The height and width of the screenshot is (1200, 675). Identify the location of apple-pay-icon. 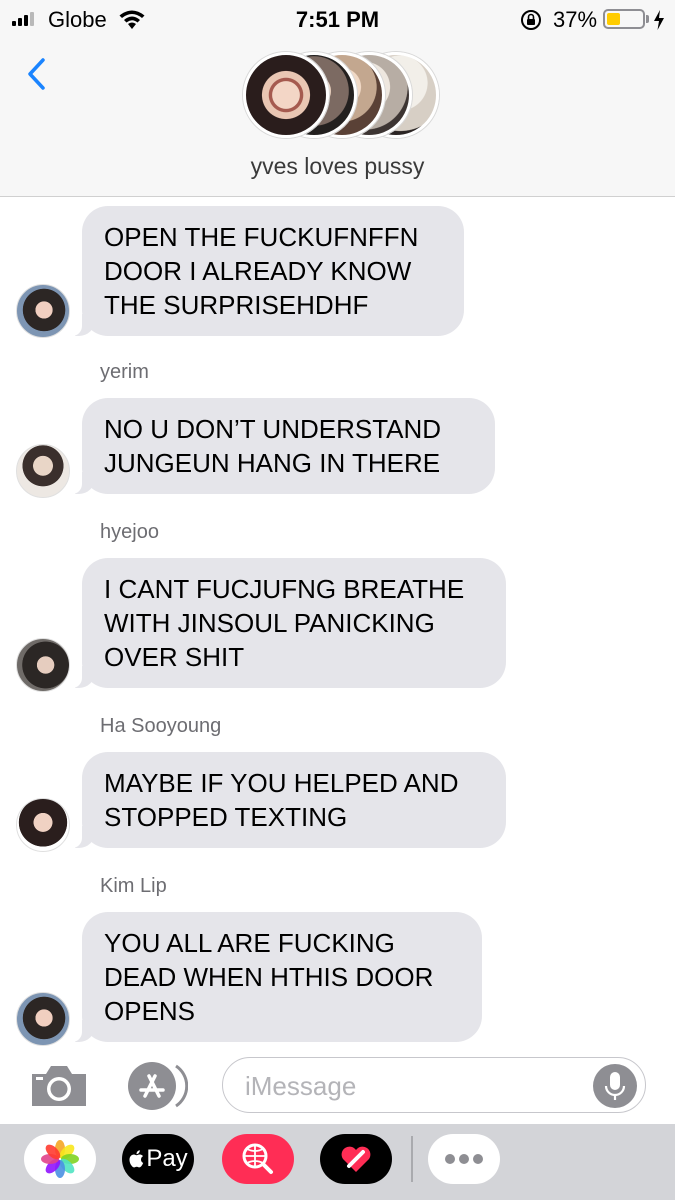
(136, 1159).